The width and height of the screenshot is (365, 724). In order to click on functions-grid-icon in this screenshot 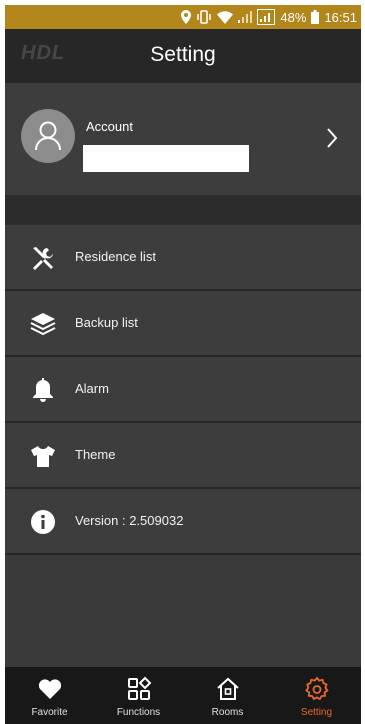, I will do `click(139, 688)`.